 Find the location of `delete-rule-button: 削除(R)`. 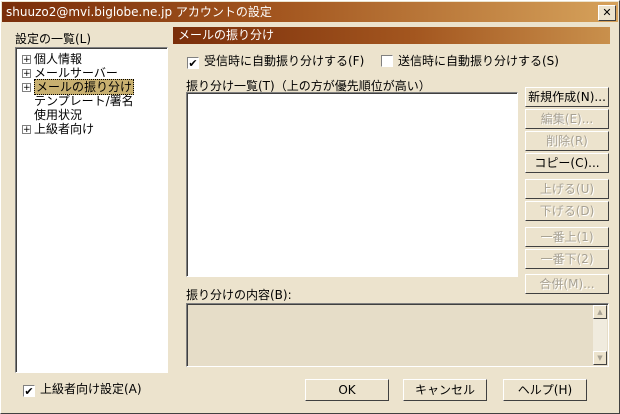

delete-rule-button: 削除(R) is located at coordinates (567, 141).